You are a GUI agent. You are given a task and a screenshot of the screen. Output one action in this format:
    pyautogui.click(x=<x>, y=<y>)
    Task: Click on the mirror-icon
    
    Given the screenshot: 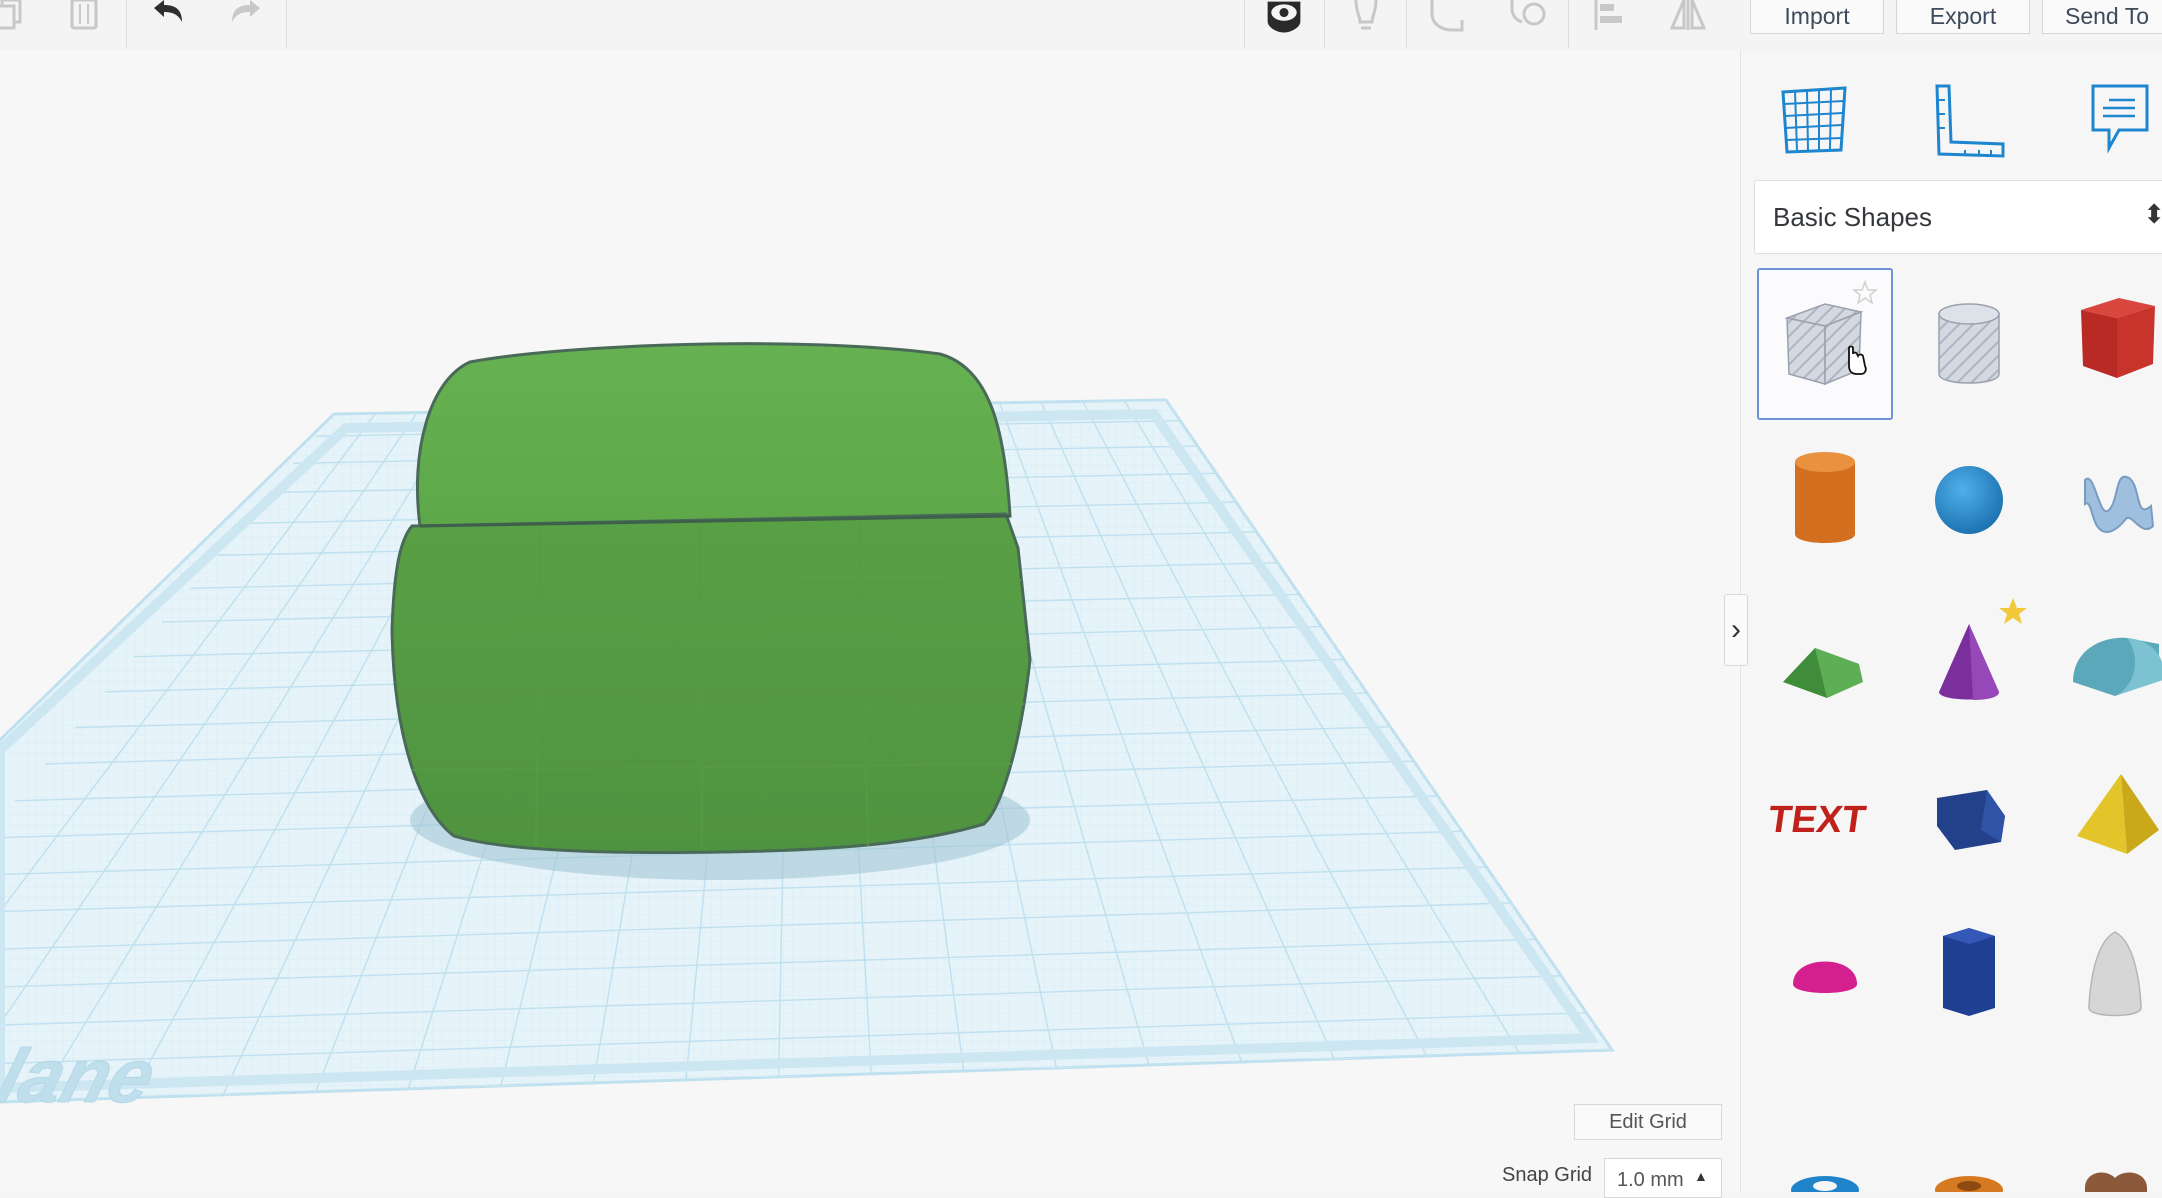 What is the action you would take?
    pyautogui.click(x=1688, y=18)
    